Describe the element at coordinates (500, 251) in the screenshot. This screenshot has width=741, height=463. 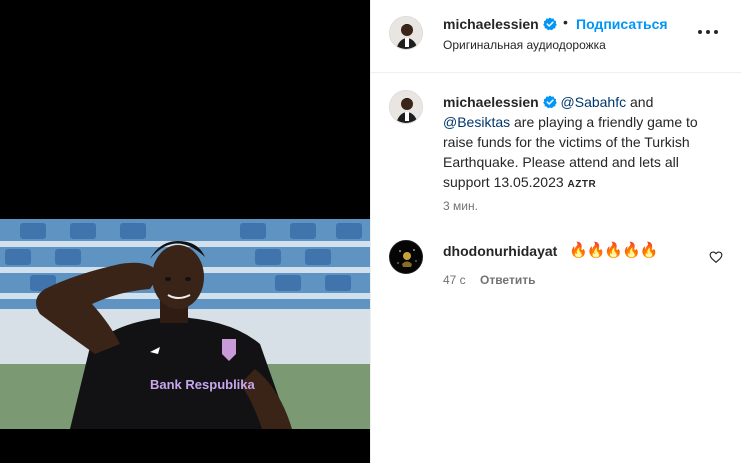
I see `commenter-username: dhodonurhidayat` at that location.